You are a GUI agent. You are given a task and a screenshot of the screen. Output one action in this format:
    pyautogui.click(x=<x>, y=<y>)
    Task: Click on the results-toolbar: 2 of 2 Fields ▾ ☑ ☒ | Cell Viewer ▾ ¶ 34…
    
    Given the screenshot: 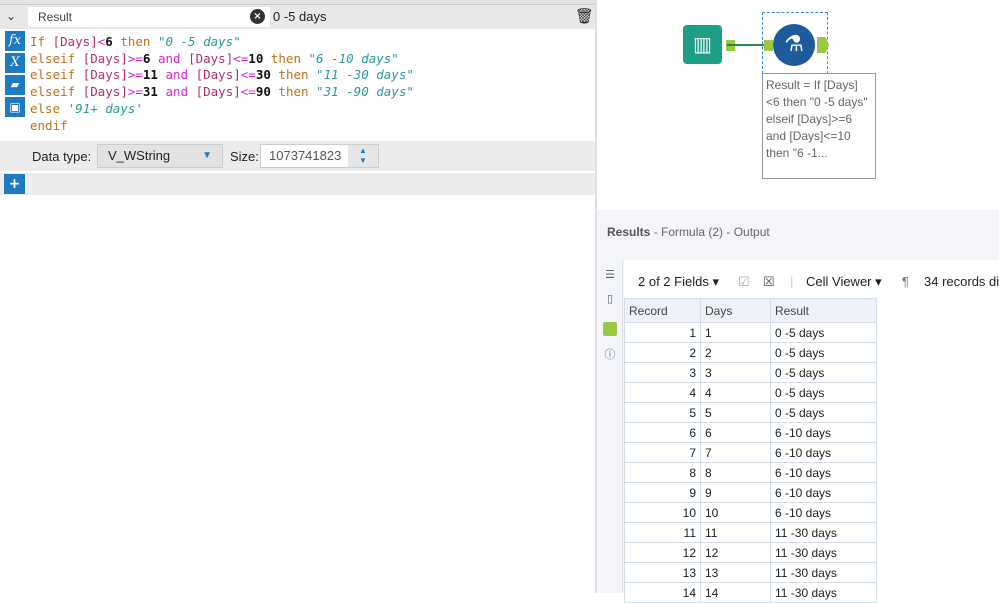 What is the action you would take?
    pyautogui.click(x=811, y=279)
    